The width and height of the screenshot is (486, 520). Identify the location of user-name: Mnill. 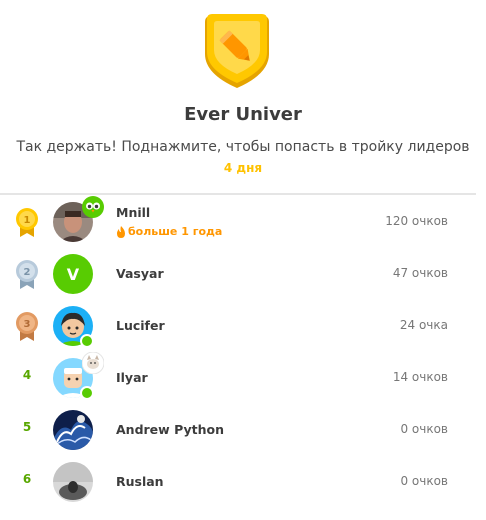
(133, 212).